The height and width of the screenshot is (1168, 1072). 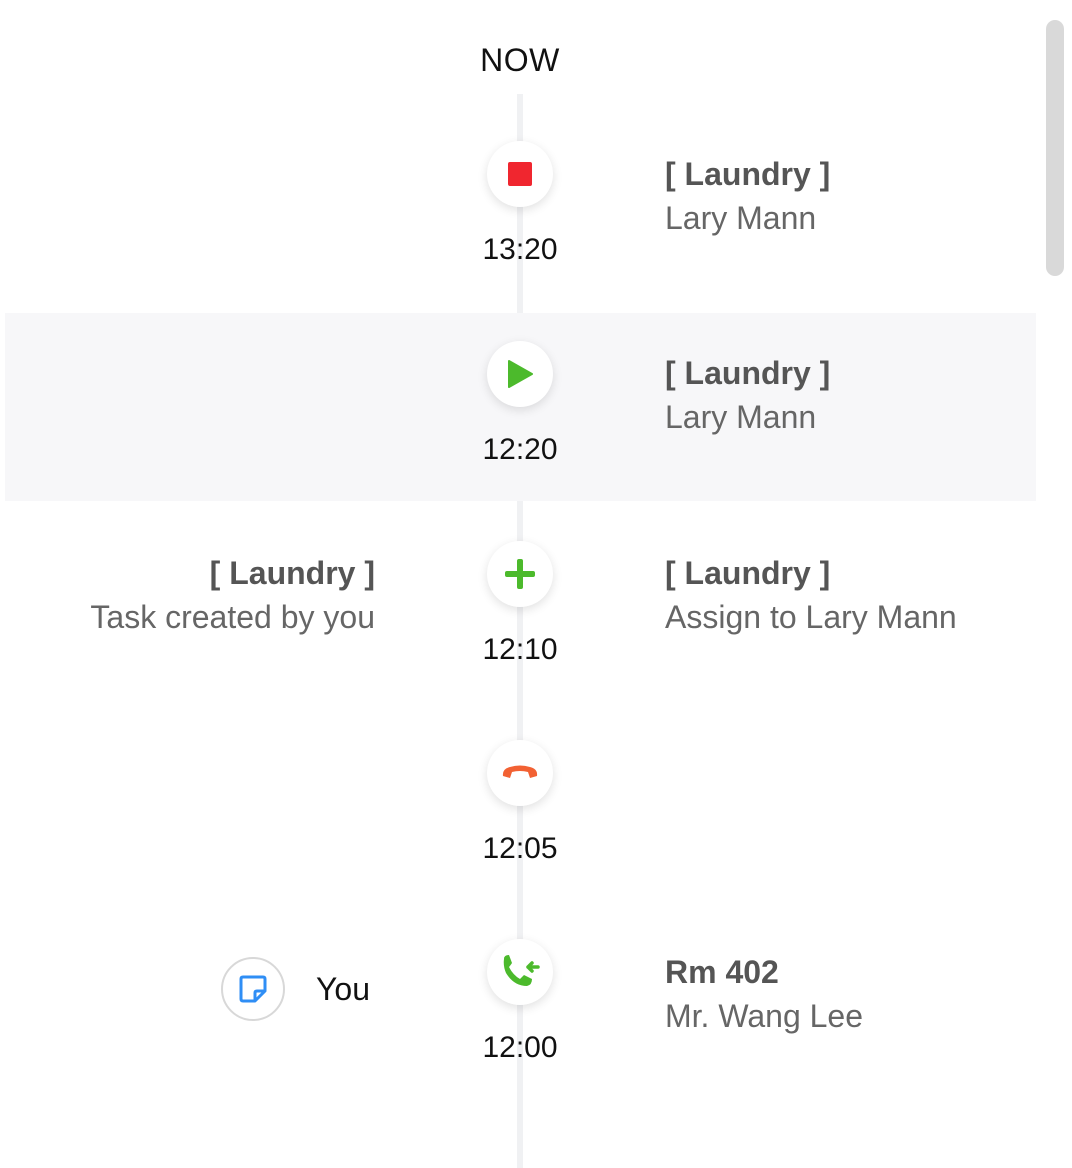 What do you see at coordinates (520, 649) in the screenshot?
I see `event-time: 12:10` at bounding box center [520, 649].